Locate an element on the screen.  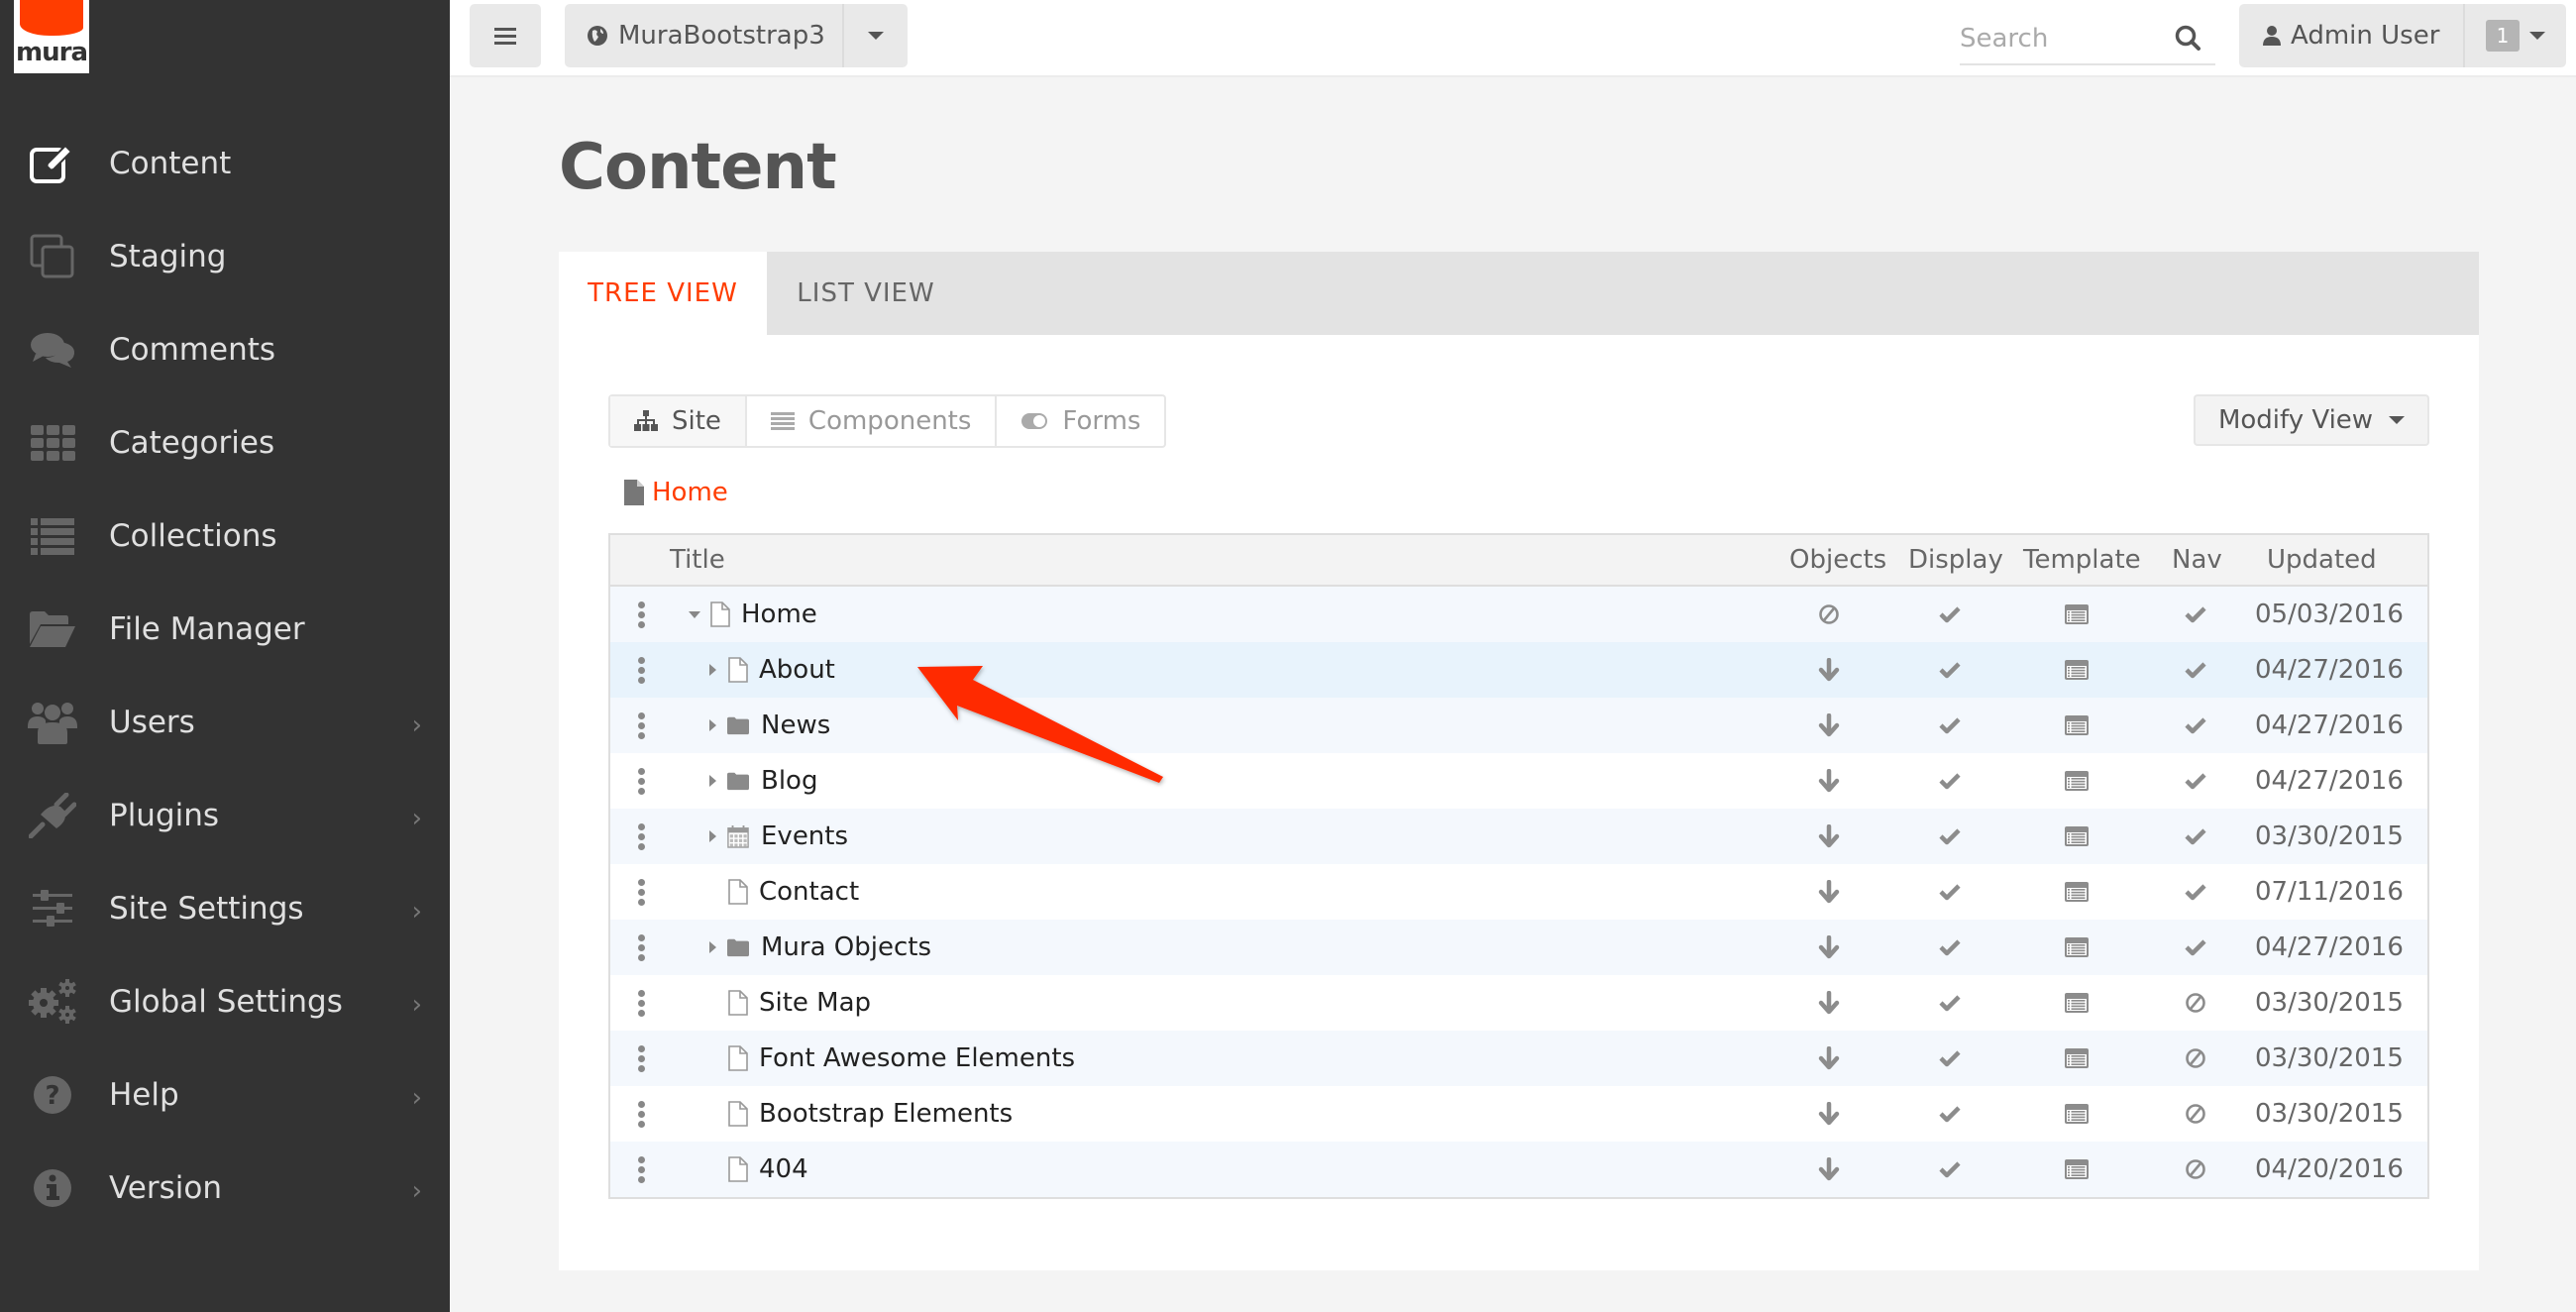
sidebar-item-file-manager: File Manager is located at coordinates (225, 629).